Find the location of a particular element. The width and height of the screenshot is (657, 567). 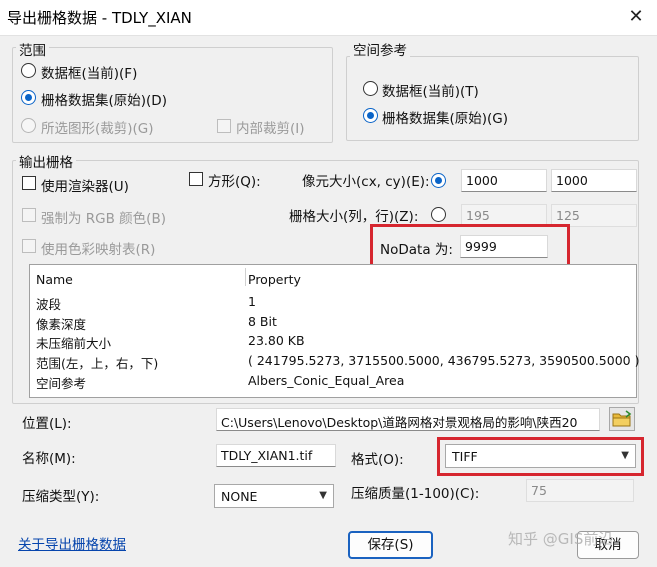

spatial-ref-radio-dataframe is located at coordinates (370, 88).